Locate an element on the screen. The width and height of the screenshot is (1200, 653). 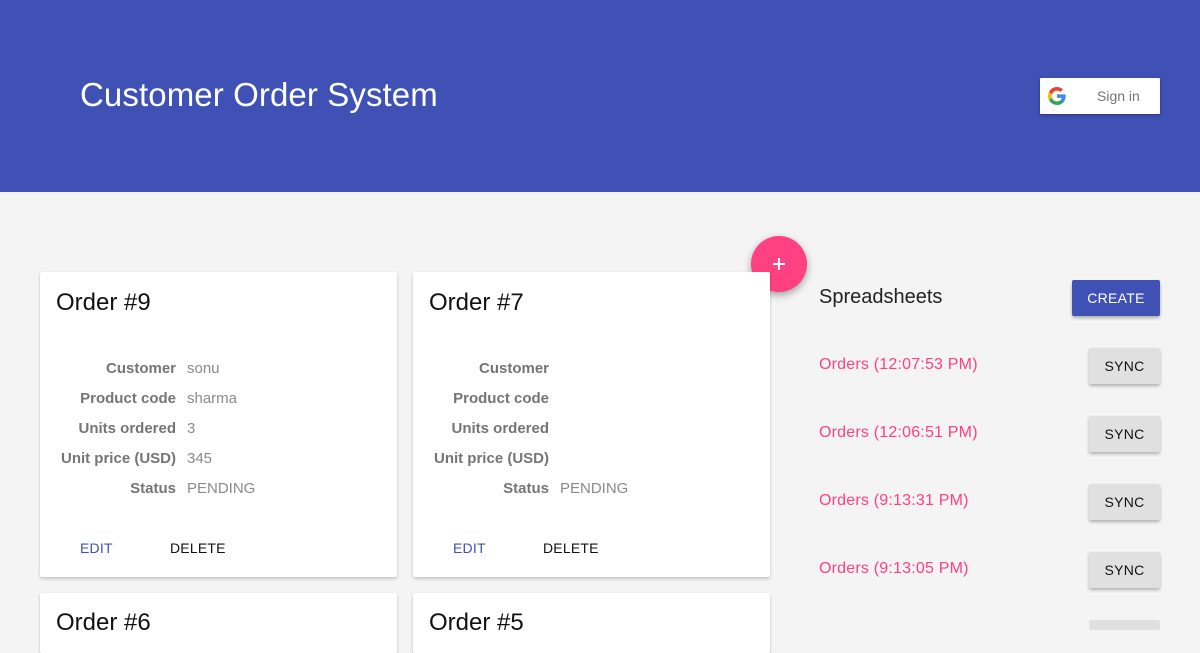
order-card: Order #5 is located at coordinates (591, 623).